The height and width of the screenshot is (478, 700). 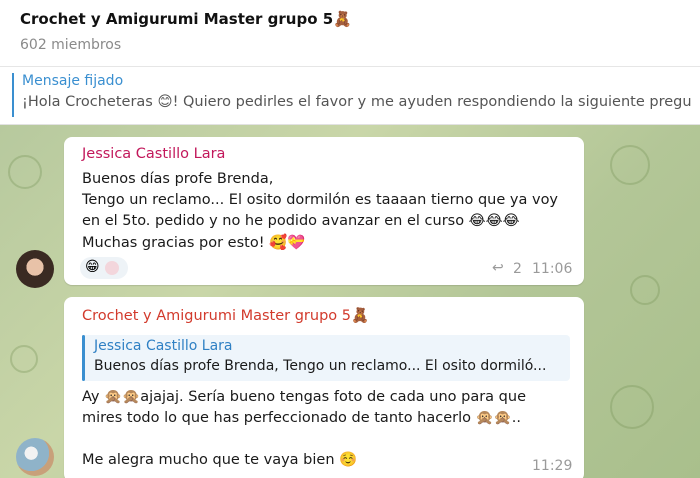 I want to click on quote-accent-bar, so click(x=83, y=358).